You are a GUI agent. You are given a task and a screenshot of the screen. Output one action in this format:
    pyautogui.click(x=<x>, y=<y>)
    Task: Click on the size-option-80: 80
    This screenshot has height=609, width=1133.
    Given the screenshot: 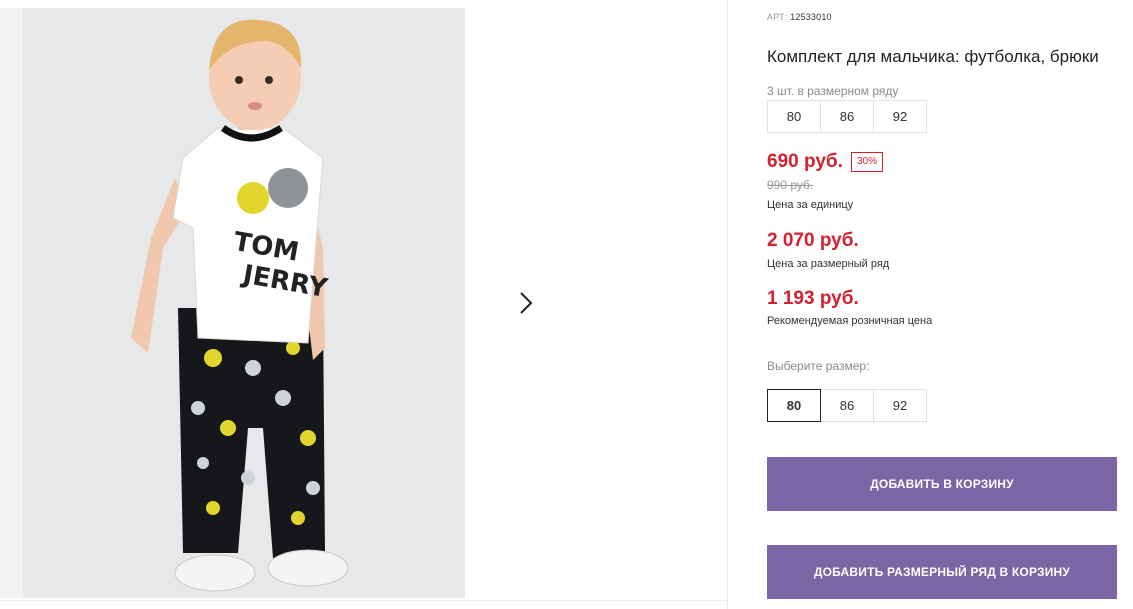 What is the action you would take?
    pyautogui.click(x=794, y=405)
    